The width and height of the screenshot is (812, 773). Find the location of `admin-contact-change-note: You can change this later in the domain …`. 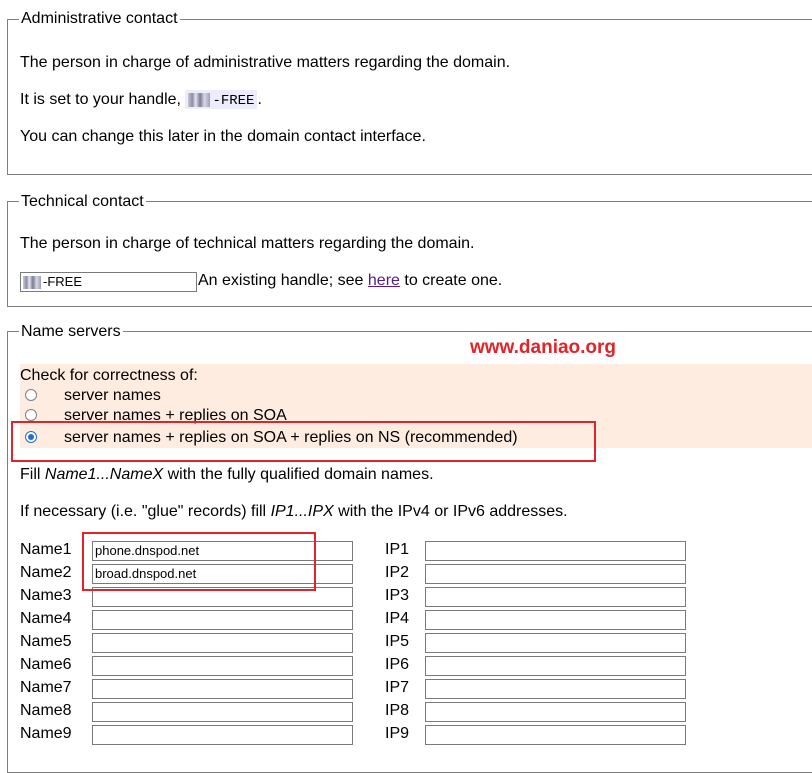

admin-contact-change-note: You can change this later in the domain … is located at coordinates (223, 136).